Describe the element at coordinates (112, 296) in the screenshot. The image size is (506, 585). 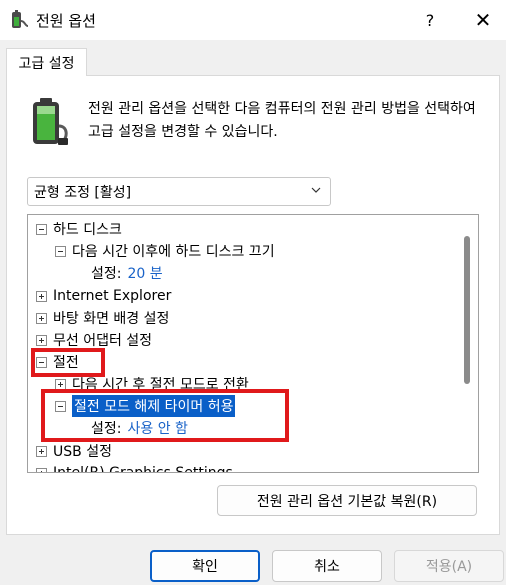
I see `tree-item-label: Internet Explorer` at that location.